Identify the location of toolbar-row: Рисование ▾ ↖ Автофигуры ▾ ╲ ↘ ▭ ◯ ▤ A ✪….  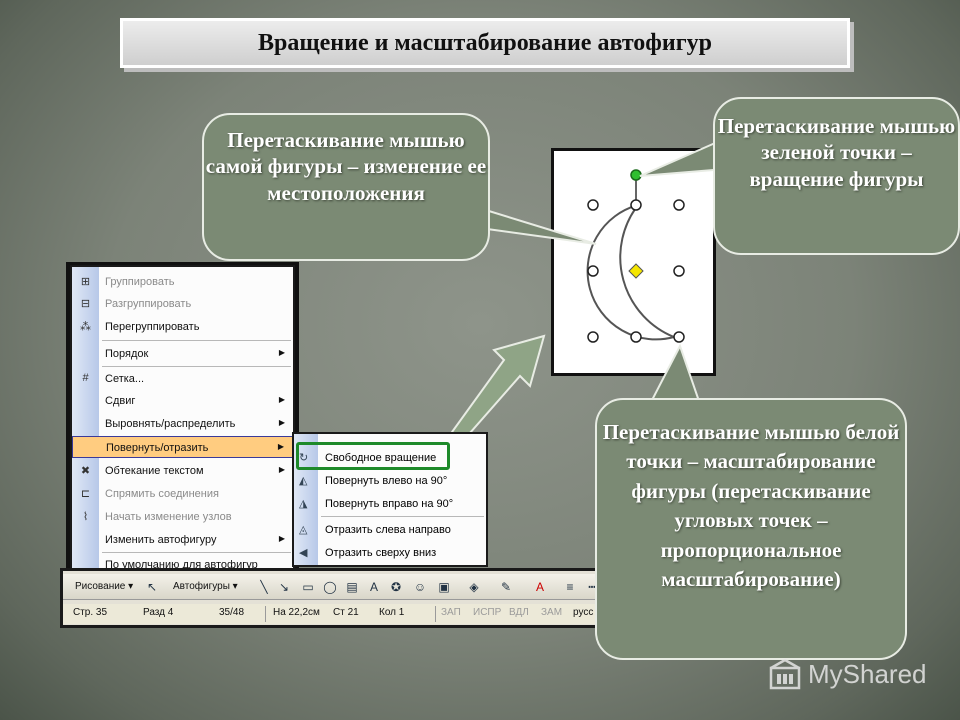
(332, 587).